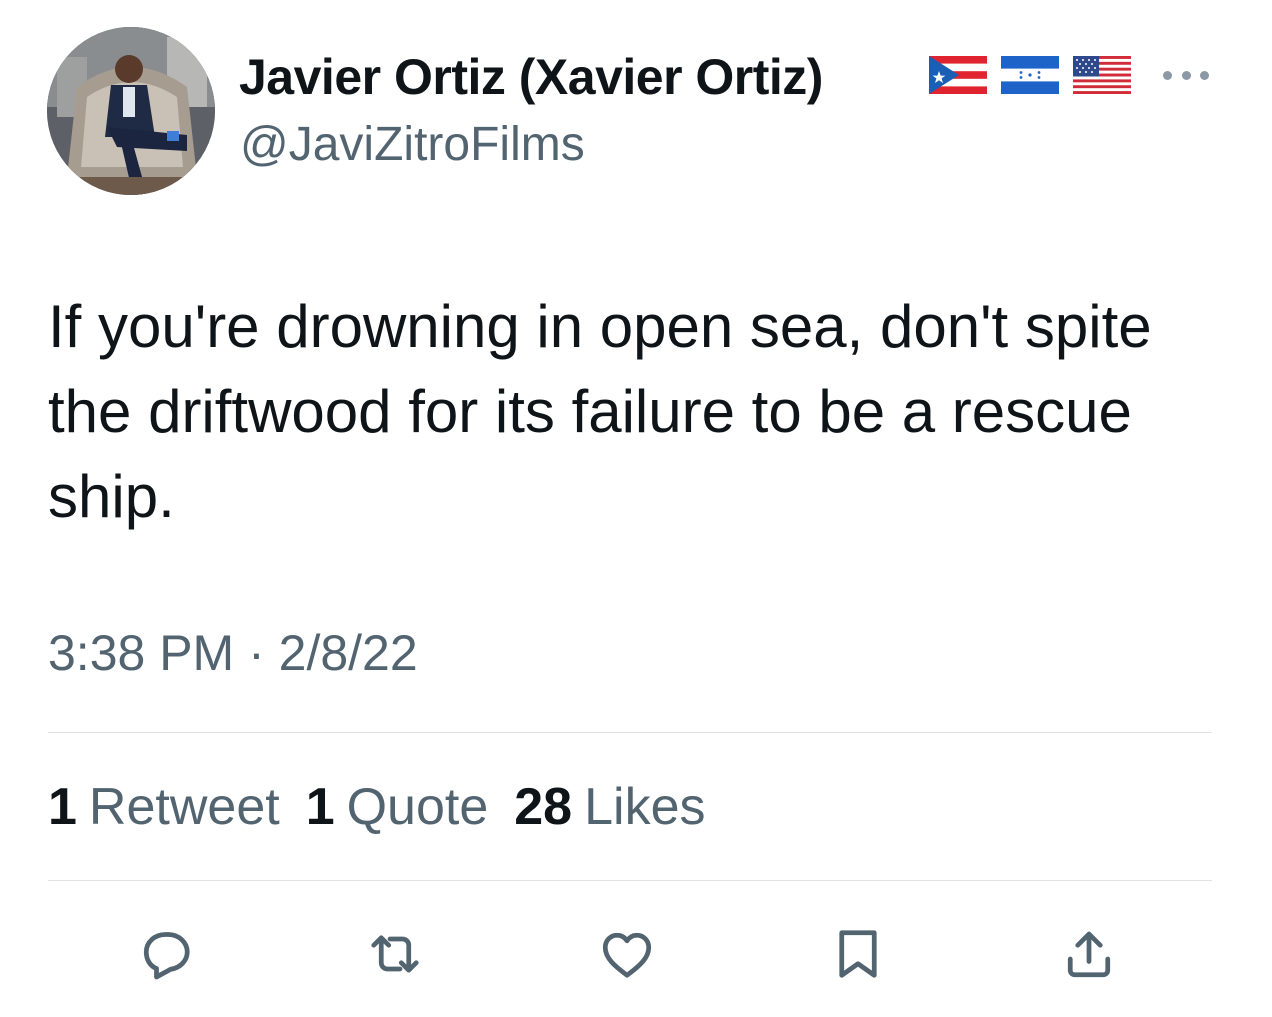 The image size is (1272, 1017). What do you see at coordinates (320, 807) in the screenshot?
I see `quotes-count: 1` at bounding box center [320, 807].